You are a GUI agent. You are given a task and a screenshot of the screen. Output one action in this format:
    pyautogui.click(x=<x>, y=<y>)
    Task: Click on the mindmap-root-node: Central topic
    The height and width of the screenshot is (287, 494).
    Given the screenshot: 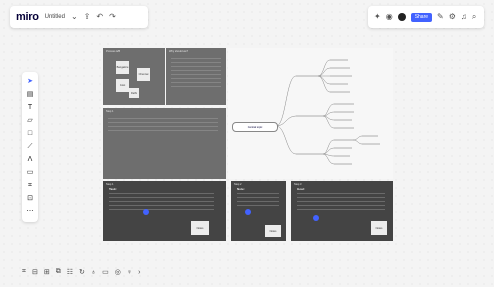 What is the action you would take?
    pyautogui.click(x=255, y=127)
    